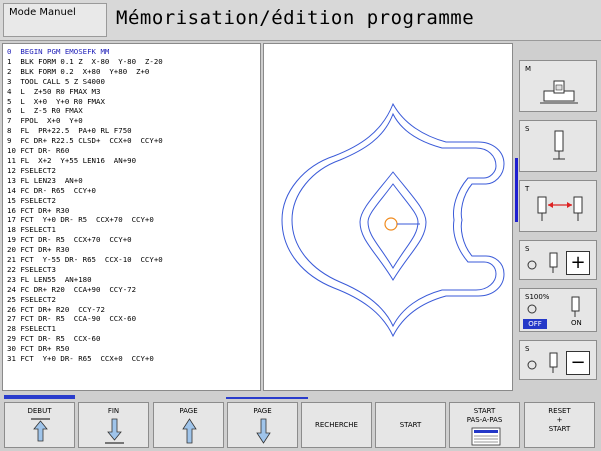  What do you see at coordinates (85, 250) in the screenshot?
I see `program-line: 20 FCT DR+ R30` at bounding box center [85, 250].